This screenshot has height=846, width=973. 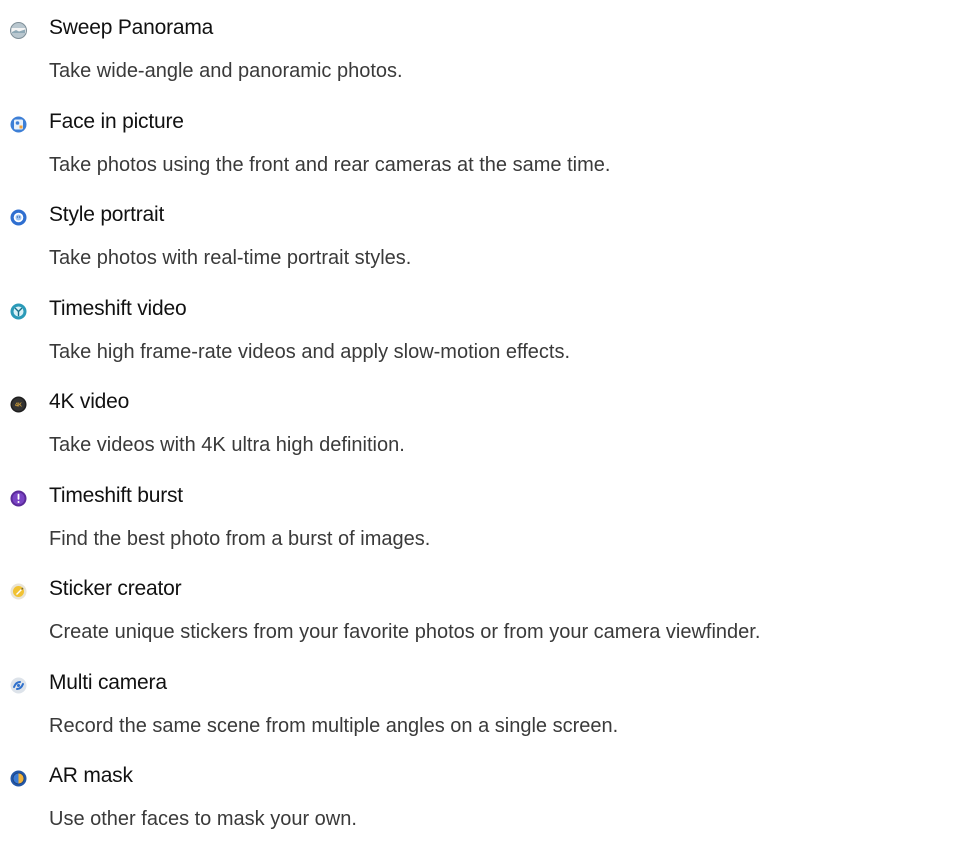 What do you see at coordinates (18, 685) in the screenshot?
I see `multi-camera-icon` at bounding box center [18, 685].